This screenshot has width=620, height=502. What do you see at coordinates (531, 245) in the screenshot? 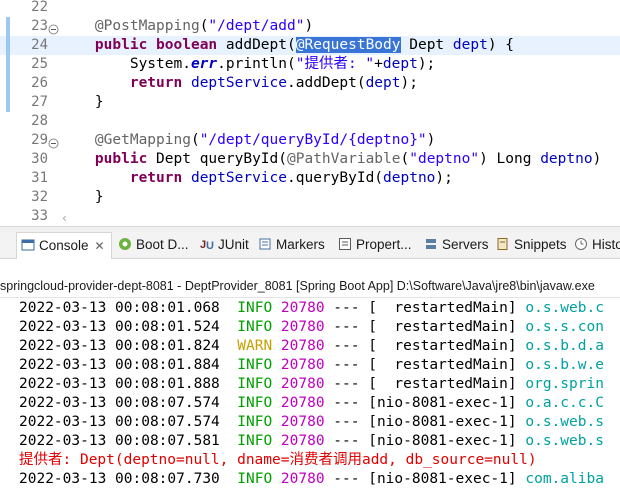
I see `tab-snippets: Snippets` at bounding box center [531, 245].